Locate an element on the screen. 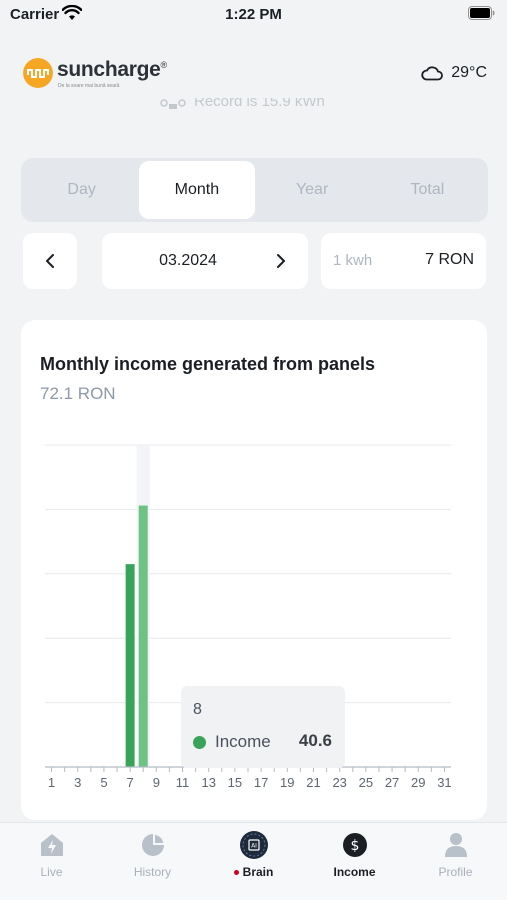 Image resolution: width=507 pixels, height=900 pixels. tooltip-day: 8 is located at coordinates (197, 709).